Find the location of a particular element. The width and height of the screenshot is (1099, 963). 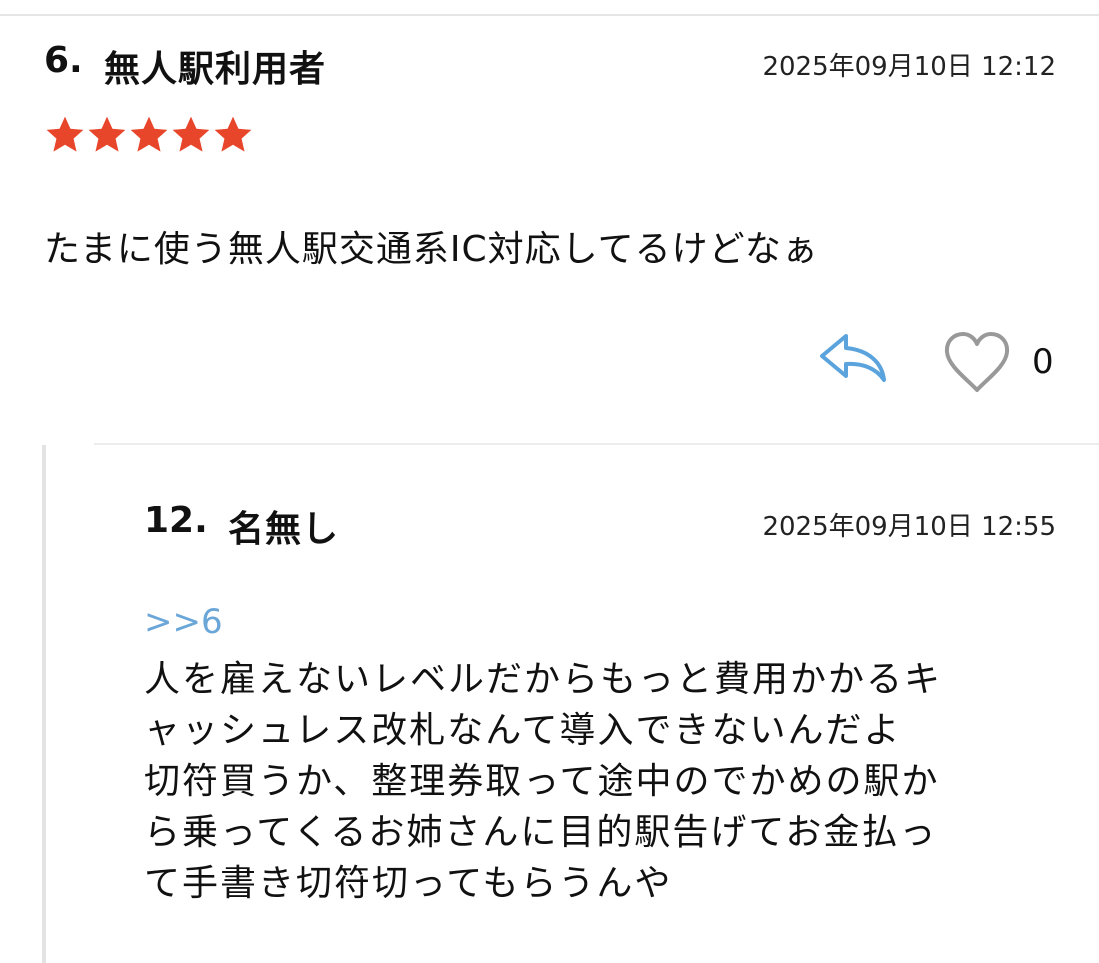

reply-body-line: ャッシュレス改札なんて導入できないんだよ is located at coordinates (523, 730).